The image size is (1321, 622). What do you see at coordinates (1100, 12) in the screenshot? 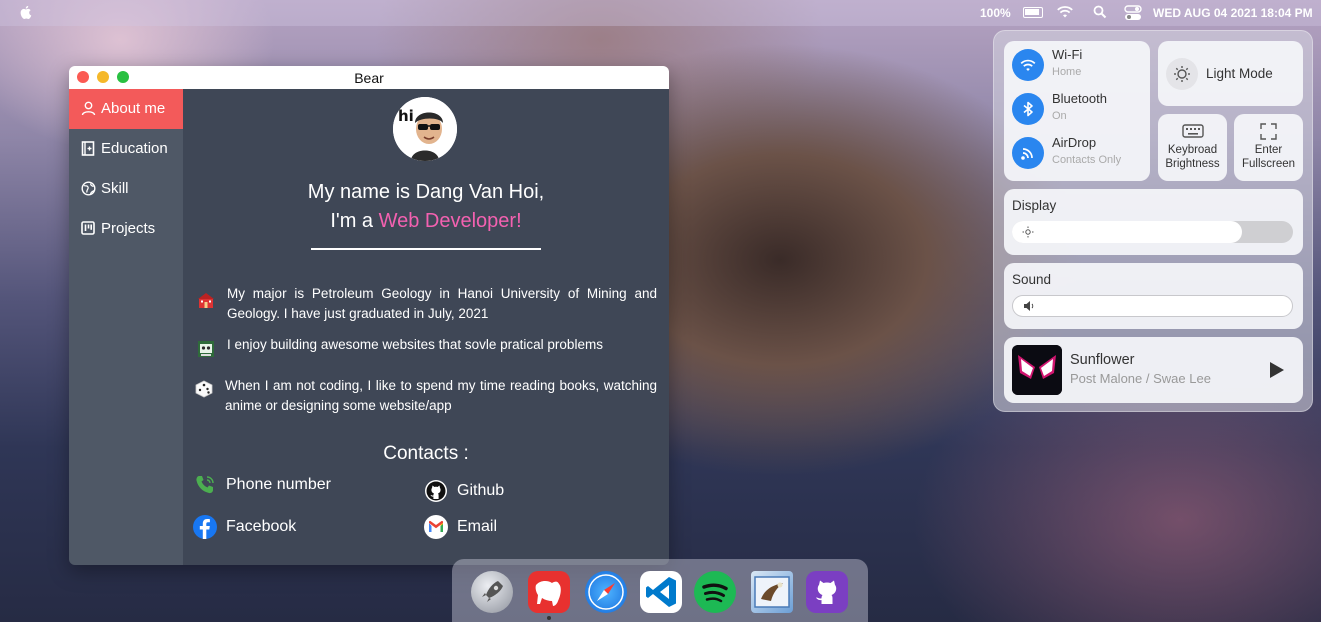
I see `search-icon` at bounding box center [1100, 12].